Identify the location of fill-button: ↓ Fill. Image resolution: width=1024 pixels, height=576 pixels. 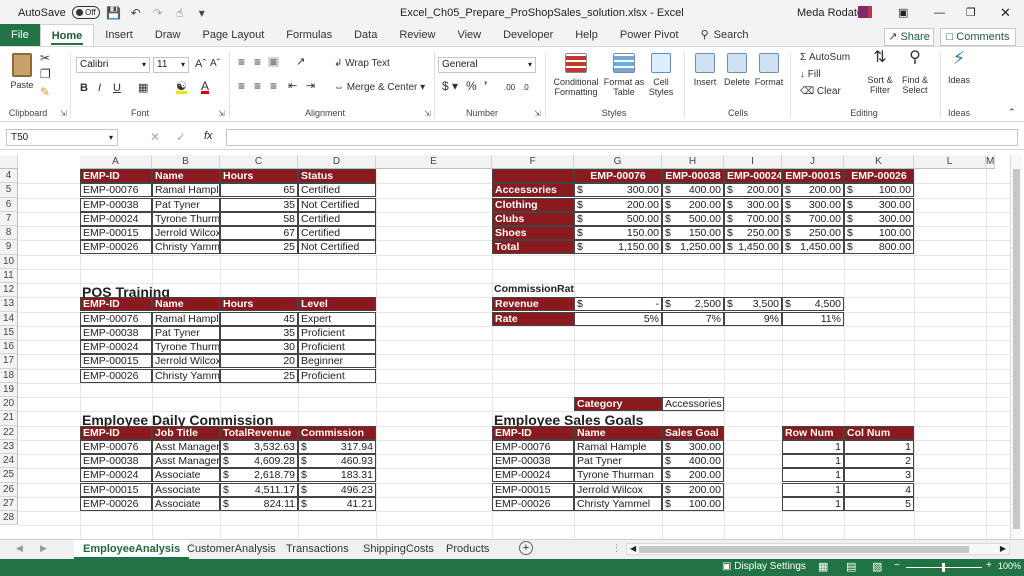
(810, 75).